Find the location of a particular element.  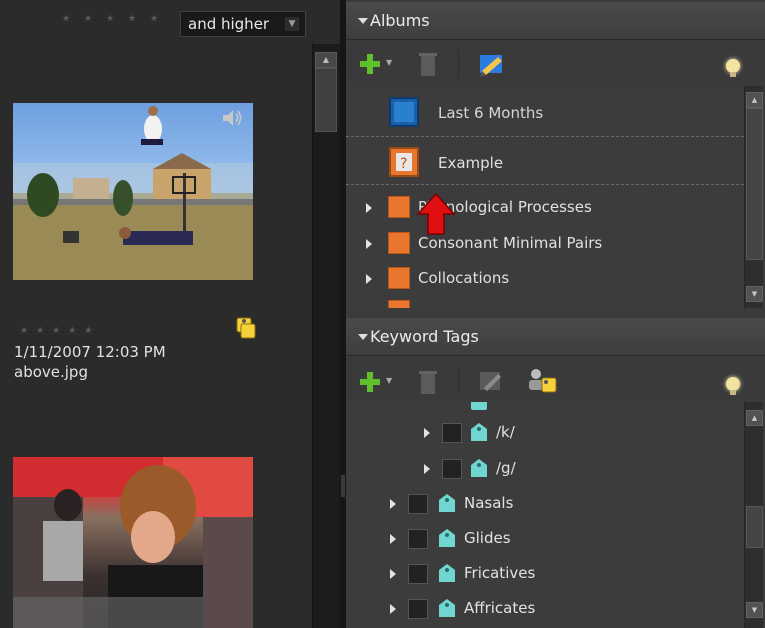

album-label: Consonant Minimal Pairs is located at coordinates (510, 243).